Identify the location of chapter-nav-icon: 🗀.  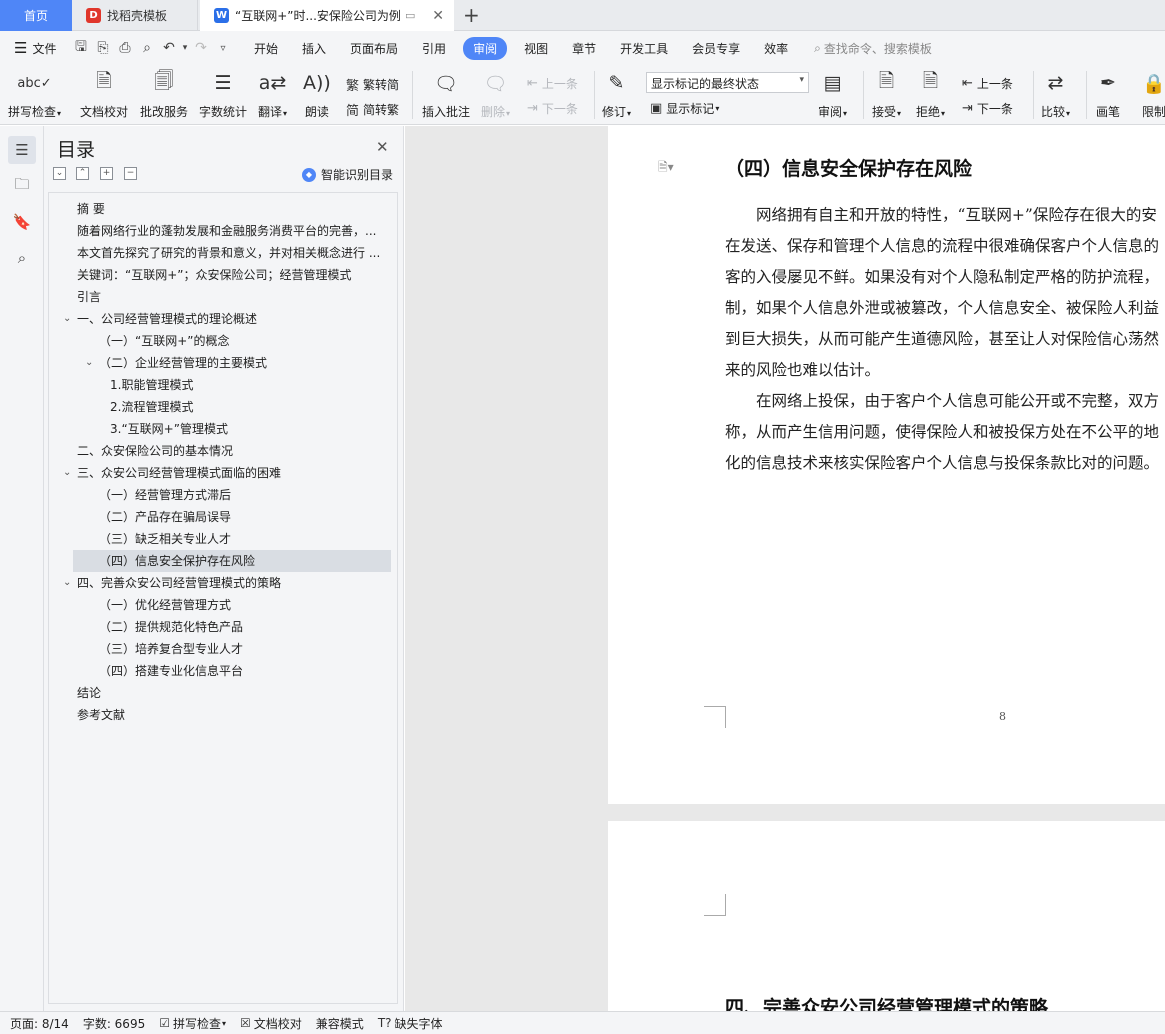
(22, 186).